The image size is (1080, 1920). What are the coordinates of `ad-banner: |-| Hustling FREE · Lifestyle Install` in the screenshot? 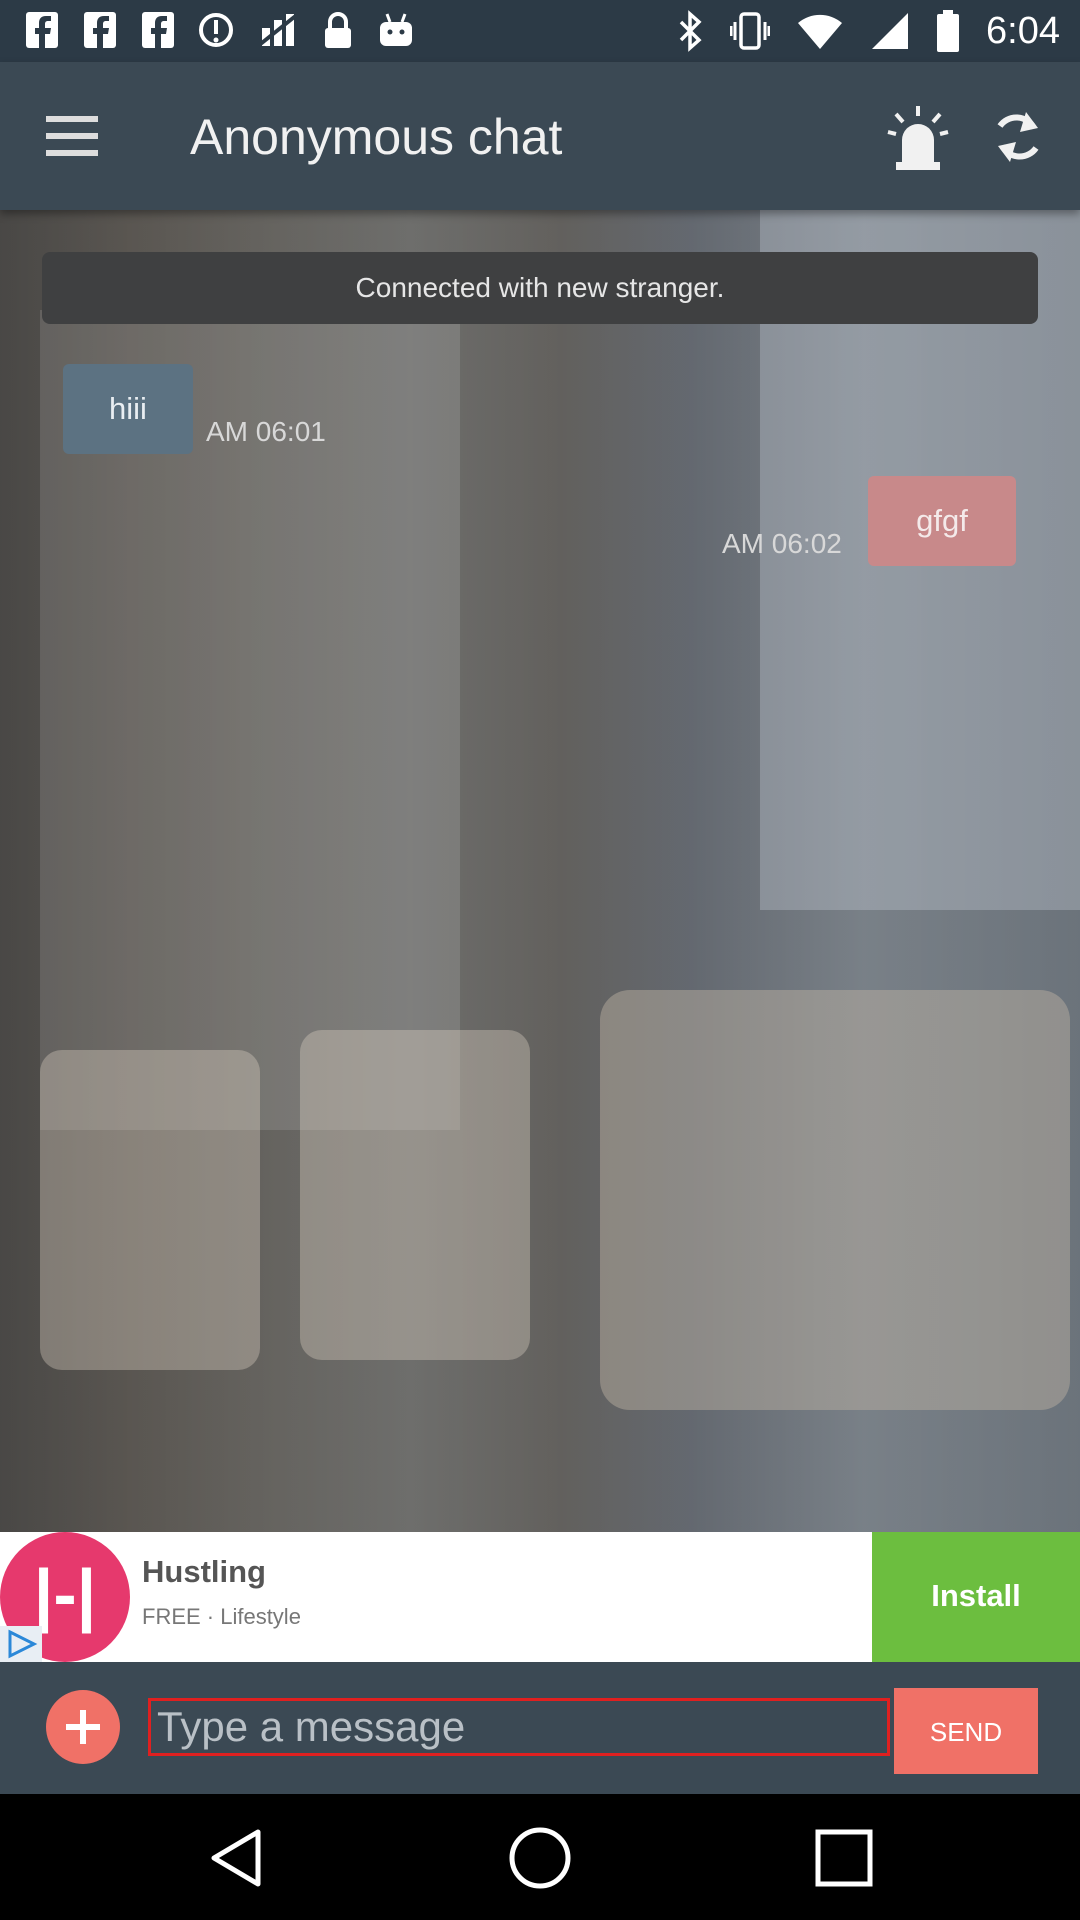 It's located at (540, 1597).